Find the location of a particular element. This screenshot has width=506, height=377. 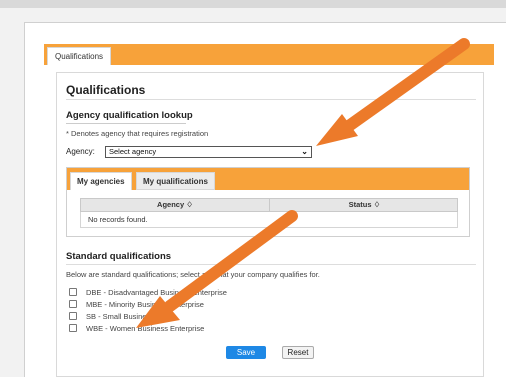

save-button: Save is located at coordinates (246, 352).